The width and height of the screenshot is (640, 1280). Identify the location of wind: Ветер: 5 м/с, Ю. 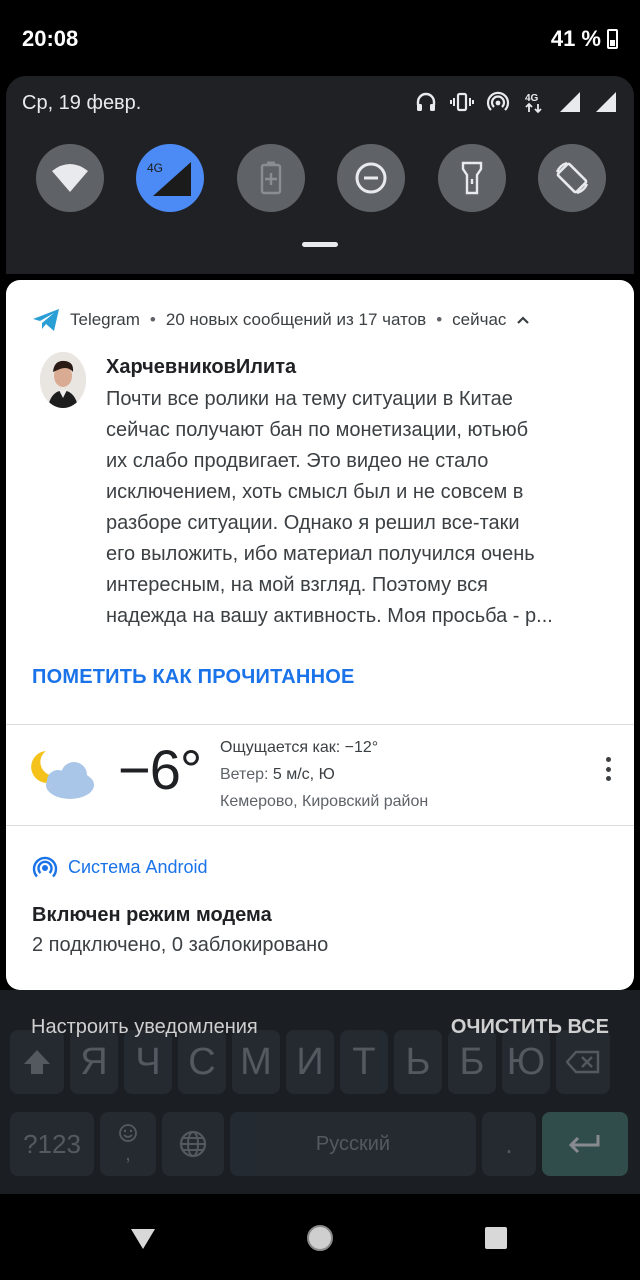
(277, 775).